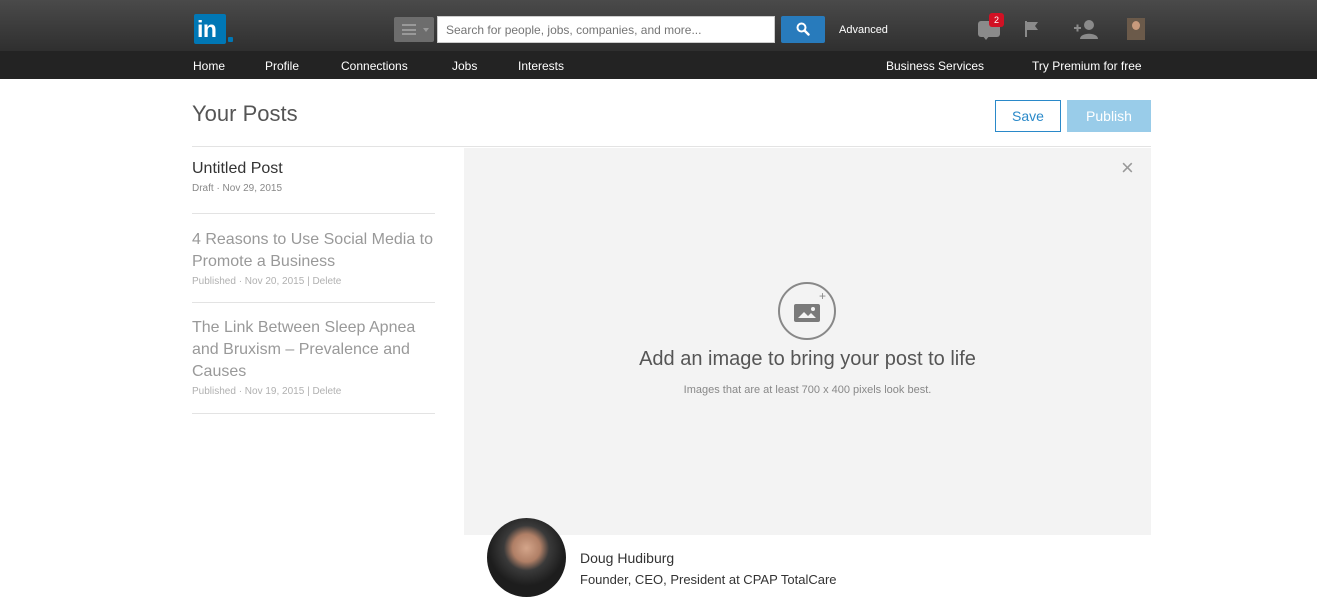 The height and width of the screenshot is (597, 1317). What do you see at coordinates (671, 146) in the screenshot?
I see `header-divider` at bounding box center [671, 146].